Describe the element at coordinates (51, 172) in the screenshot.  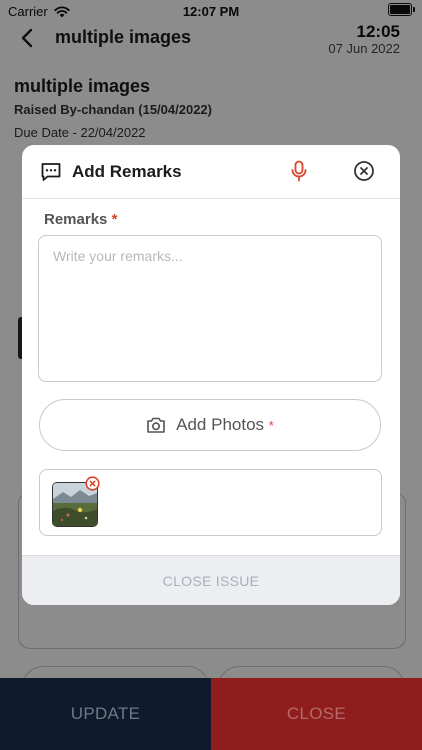
I see `chat-icon` at that location.